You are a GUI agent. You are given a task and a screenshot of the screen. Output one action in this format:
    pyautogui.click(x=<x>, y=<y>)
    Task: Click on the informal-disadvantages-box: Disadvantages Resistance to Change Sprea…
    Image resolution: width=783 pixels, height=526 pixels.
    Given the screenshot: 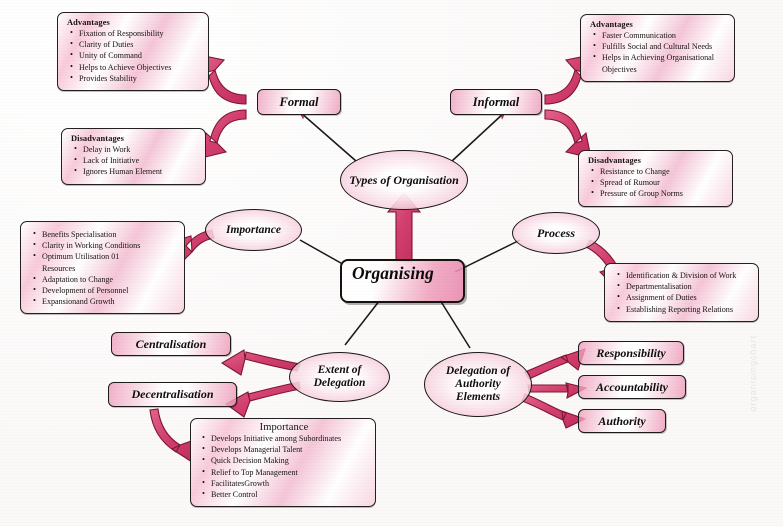 What is the action you would take?
    pyautogui.click(x=655, y=178)
    